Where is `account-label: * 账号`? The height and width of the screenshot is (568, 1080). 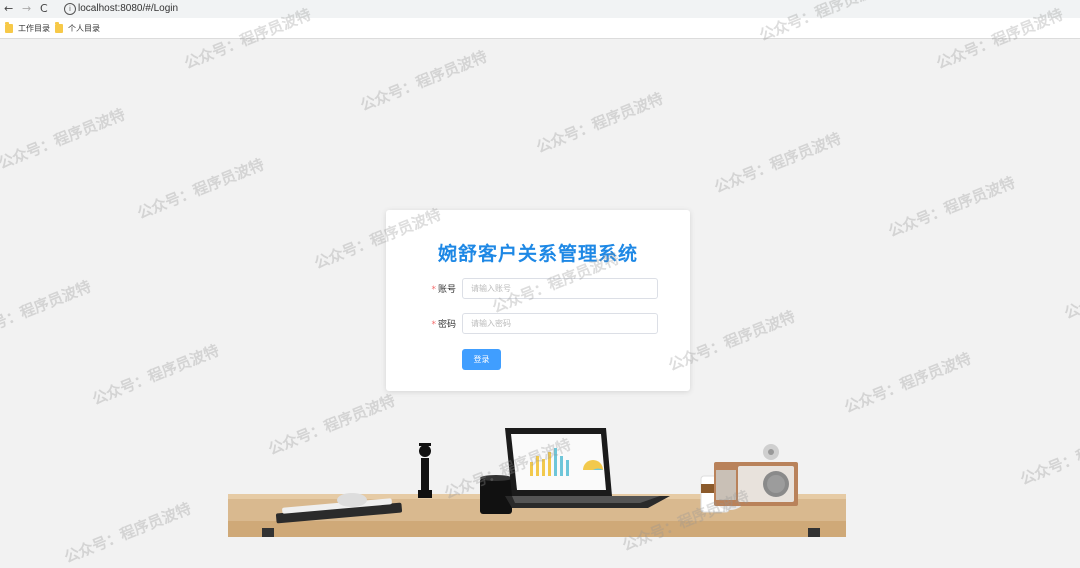 account-label: * 账号 is located at coordinates (441, 288).